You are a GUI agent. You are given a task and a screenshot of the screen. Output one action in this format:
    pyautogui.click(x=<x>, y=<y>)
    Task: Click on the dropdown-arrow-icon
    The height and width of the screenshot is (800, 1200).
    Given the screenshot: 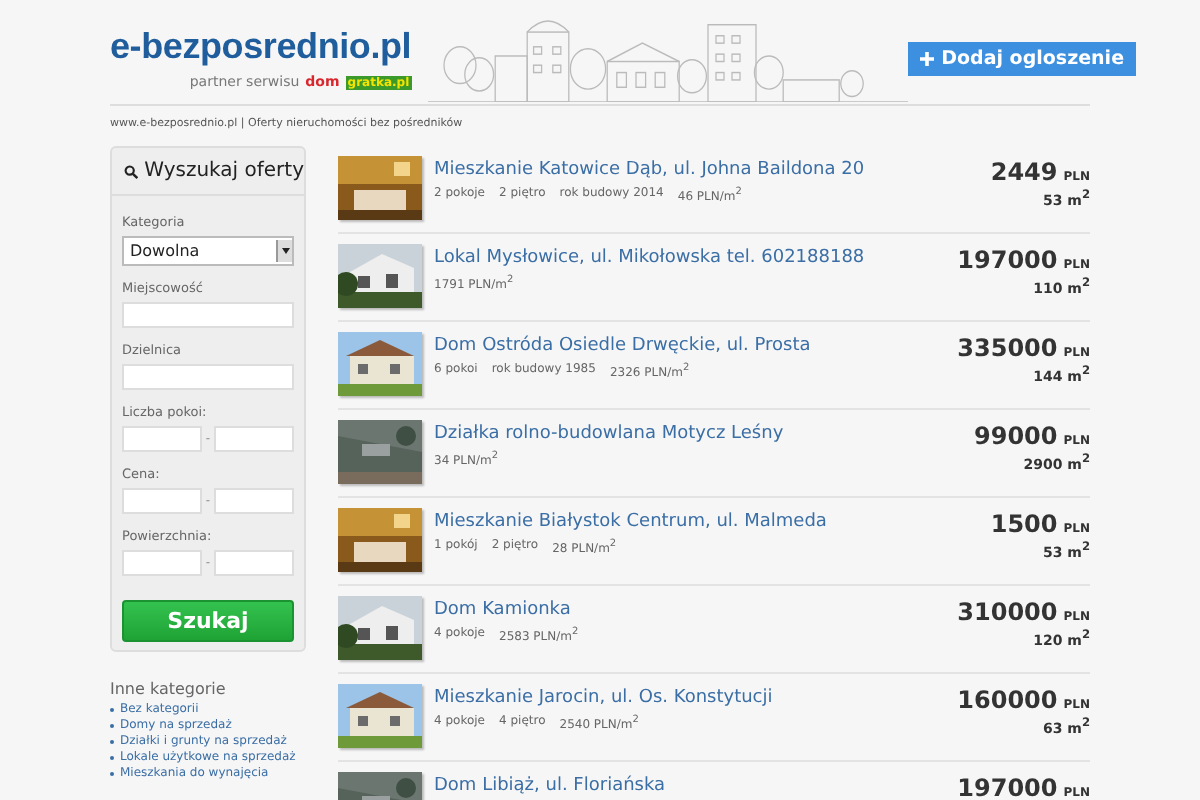 What is the action you would take?
    pyautogui.click(x=285, y=251)
    